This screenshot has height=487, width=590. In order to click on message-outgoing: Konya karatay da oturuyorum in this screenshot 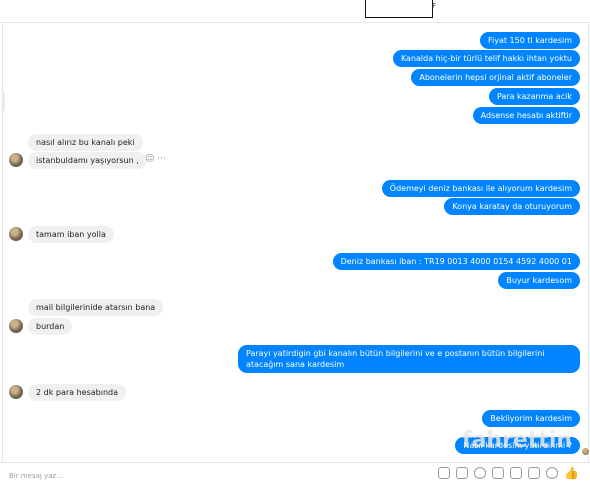, I will do `click(512, 206)`.